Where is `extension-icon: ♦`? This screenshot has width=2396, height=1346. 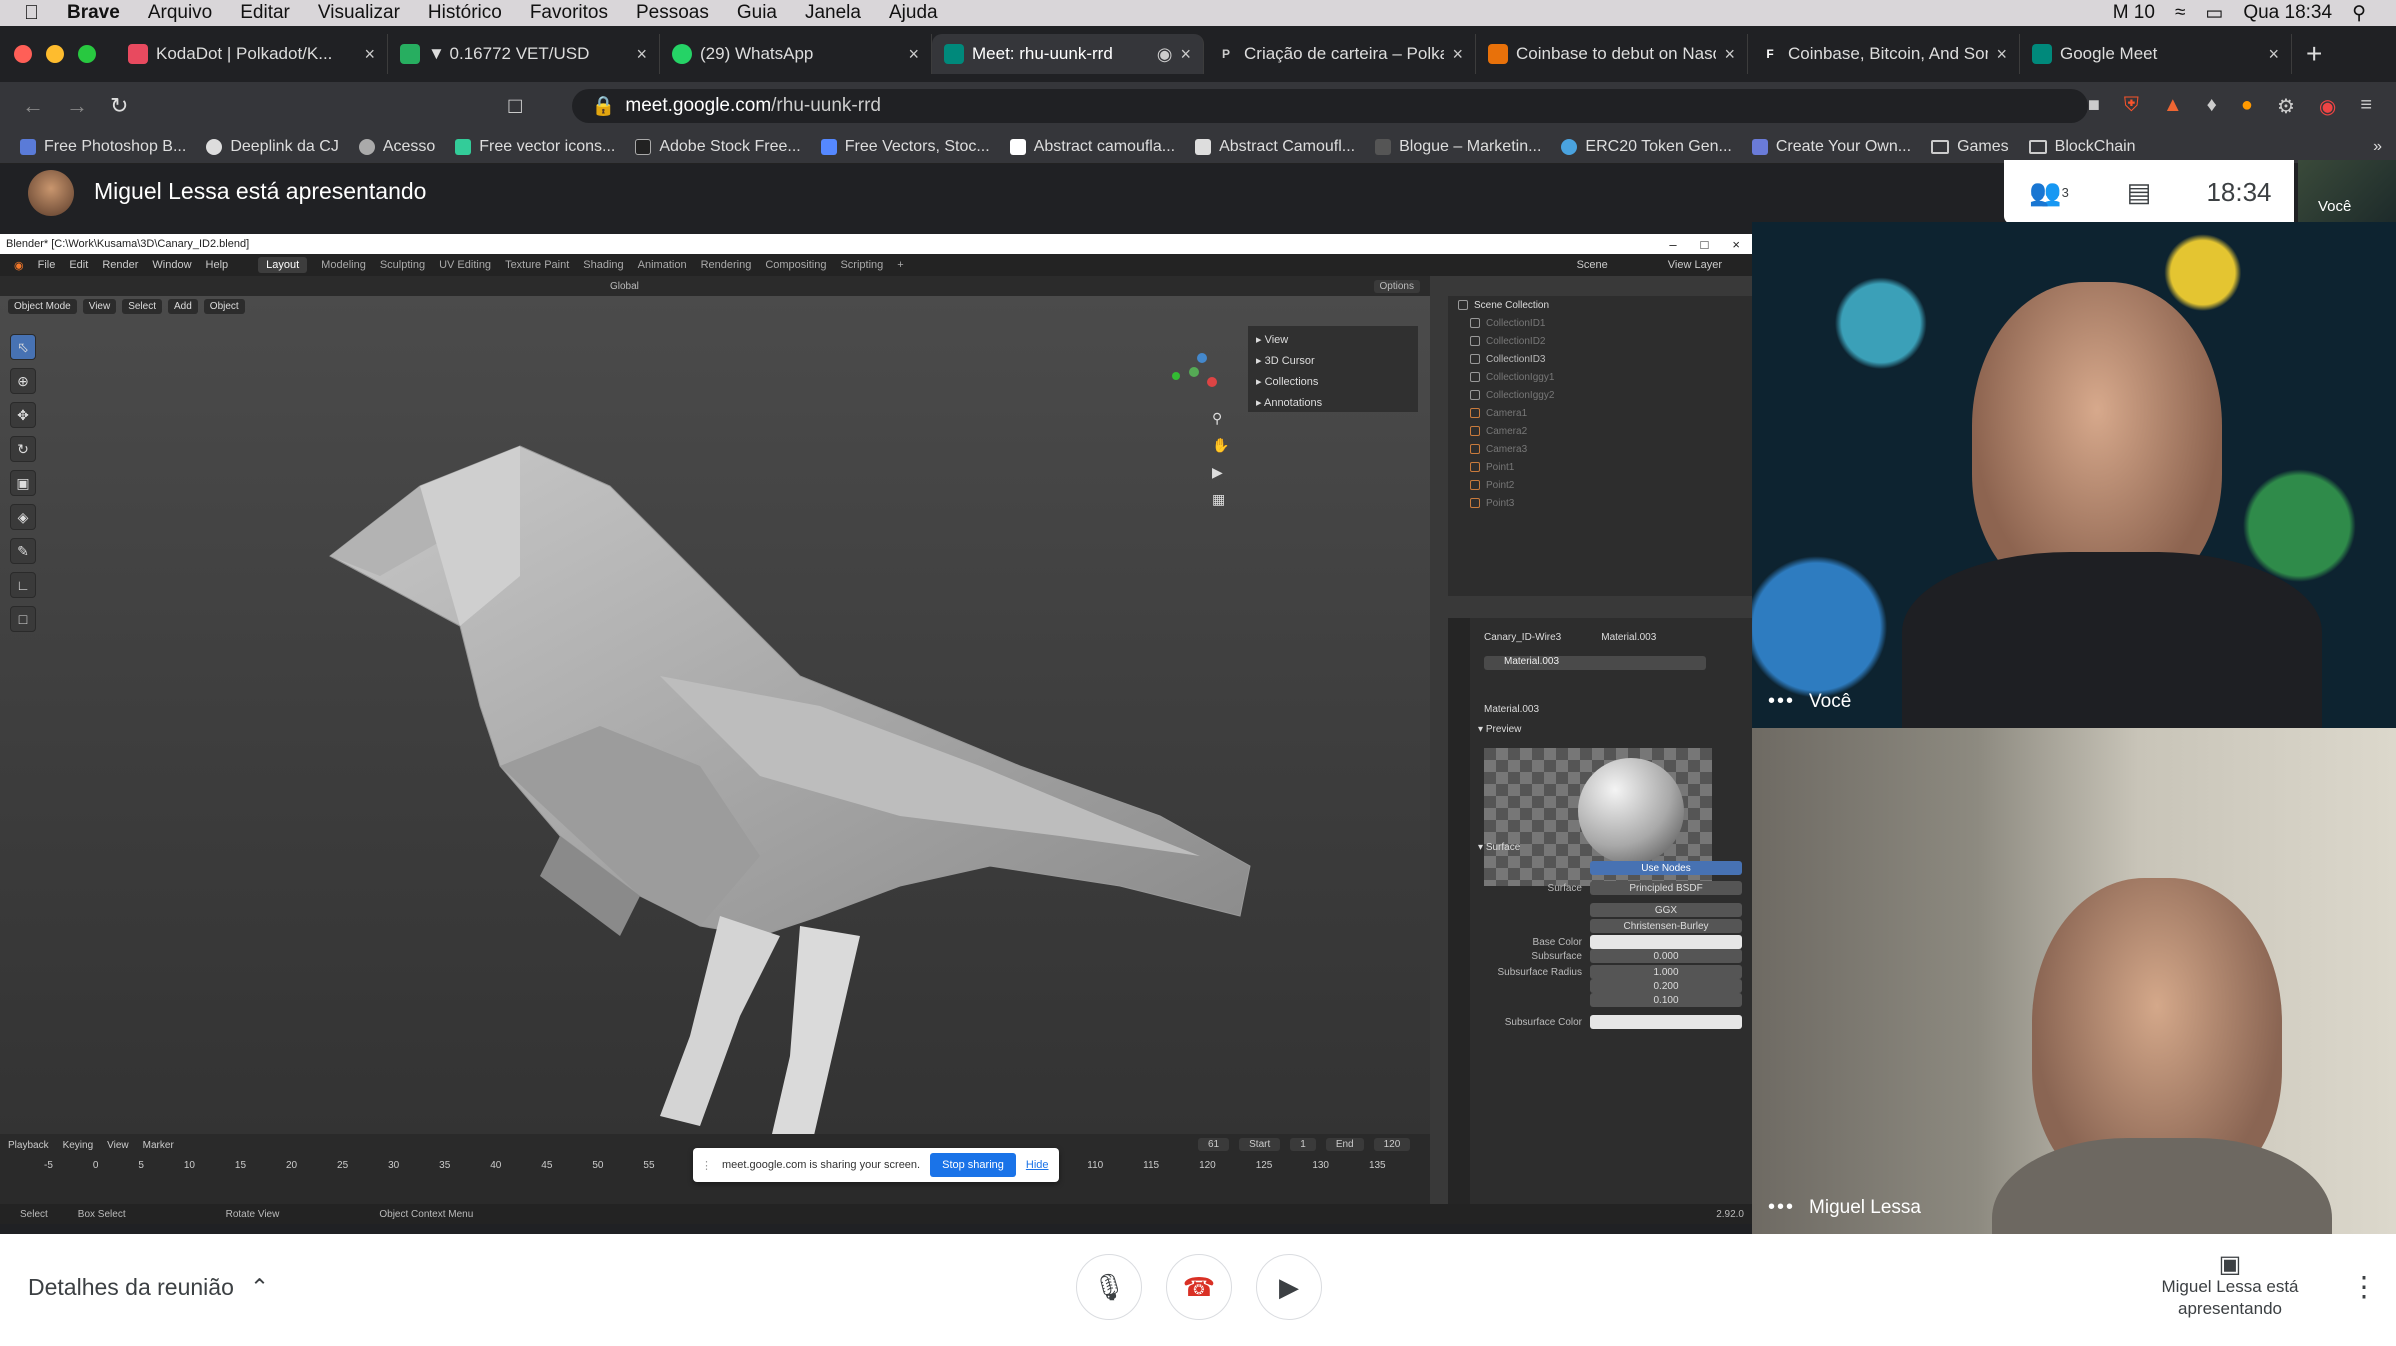
extension-icon: ♦ is located at coordinates (2212, 106).